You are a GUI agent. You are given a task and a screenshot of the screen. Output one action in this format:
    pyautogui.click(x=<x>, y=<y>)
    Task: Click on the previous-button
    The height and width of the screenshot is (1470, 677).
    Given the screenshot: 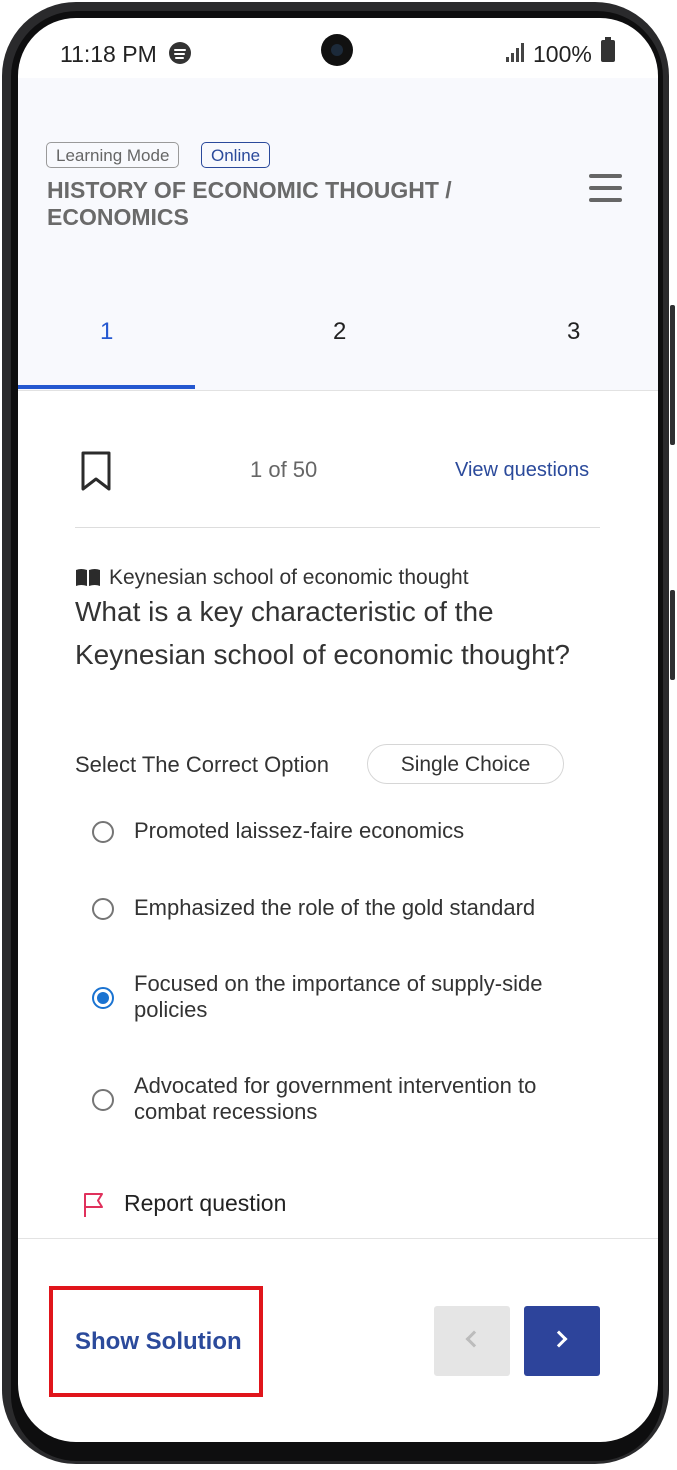 What is the action you would take?
    pyautogui.click(x=472, y=1341)
    